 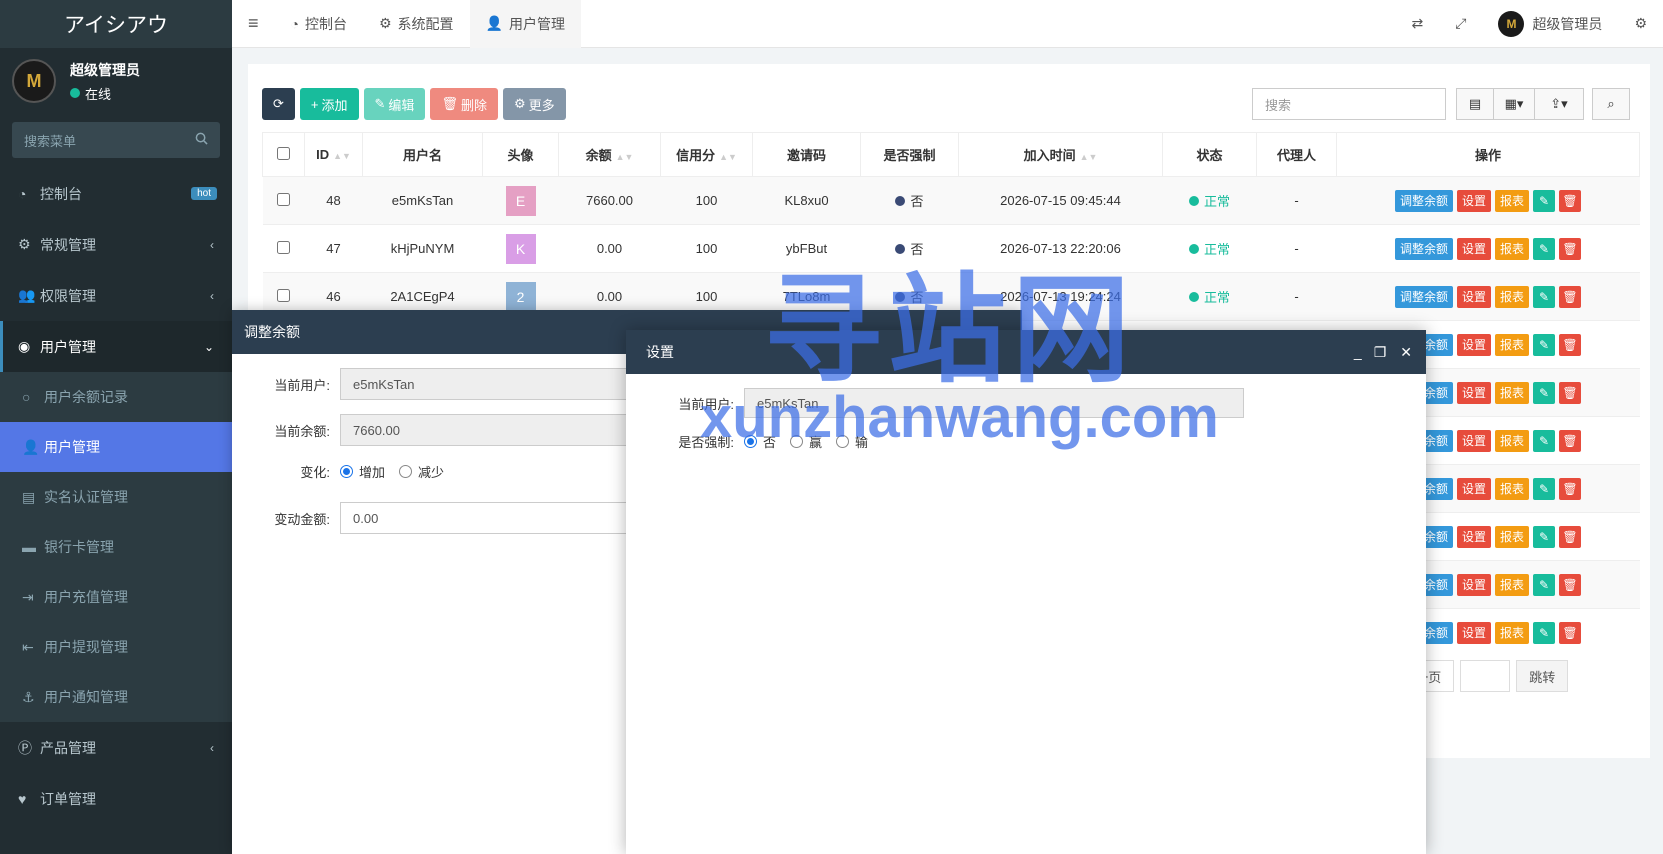 I want to click on forced-no-radio, so click(x=750, y=441).